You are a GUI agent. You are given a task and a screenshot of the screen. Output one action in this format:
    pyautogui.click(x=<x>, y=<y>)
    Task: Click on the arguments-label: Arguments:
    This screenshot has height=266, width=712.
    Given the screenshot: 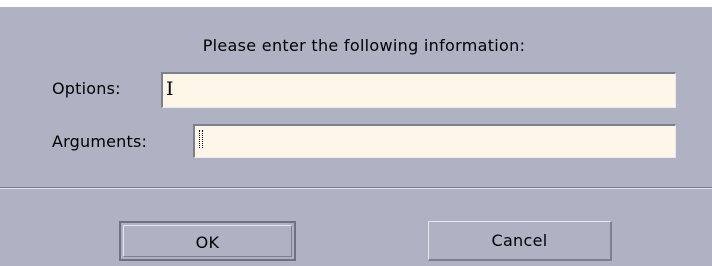 What is the action you would take?
    pyautogui.click(x=100, y=141)
    